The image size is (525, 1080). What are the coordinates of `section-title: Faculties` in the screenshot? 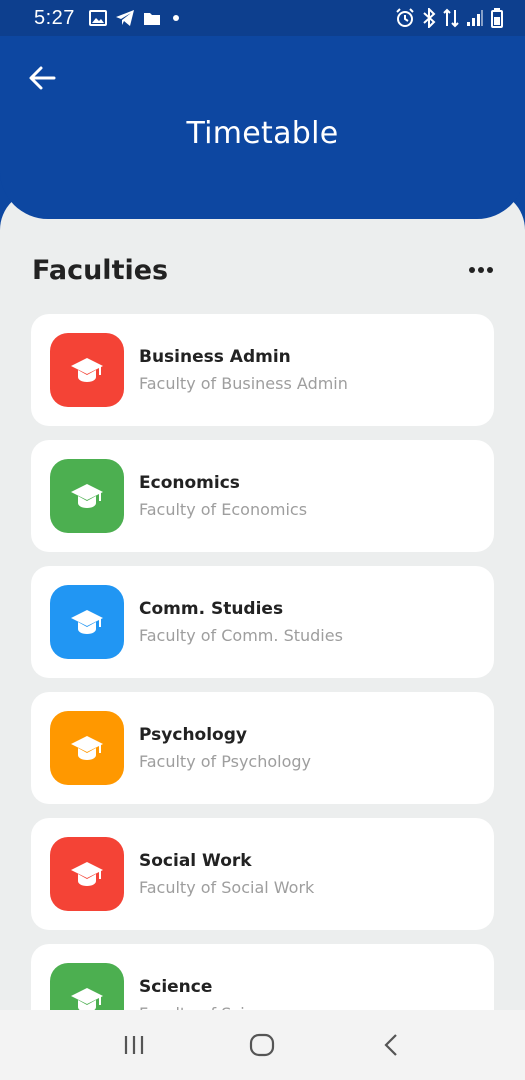 It's located at (100, 270).